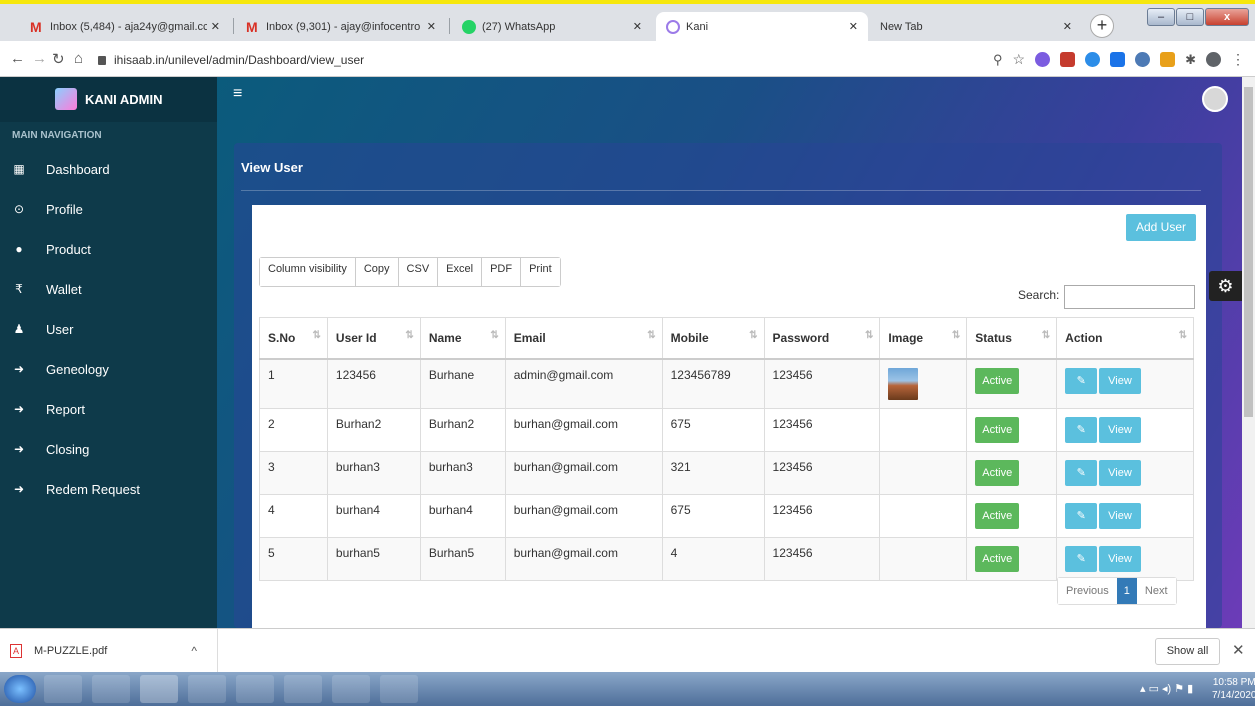 This screenshot has height=706, width=1255. I want to click on reload-icon: ↻, so click(58, 59).